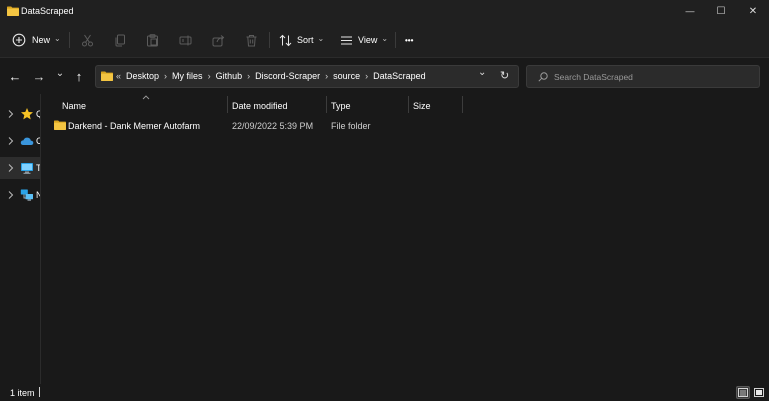  I want to click on up-arrow-icon: ↑, so click(79, 76).